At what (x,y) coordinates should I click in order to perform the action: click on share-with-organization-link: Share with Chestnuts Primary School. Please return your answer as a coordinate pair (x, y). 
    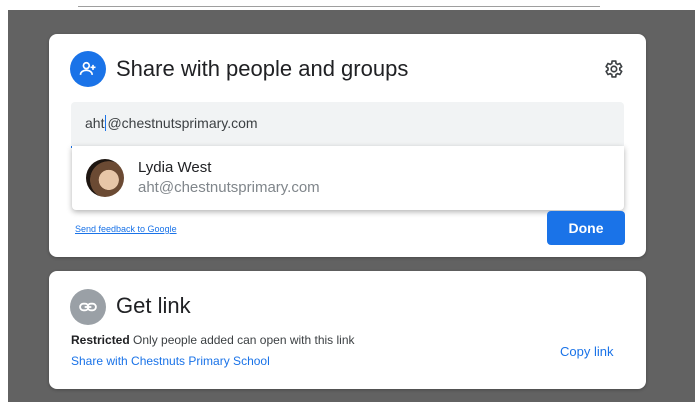
    Looking at the image, I should click on (170, 361).